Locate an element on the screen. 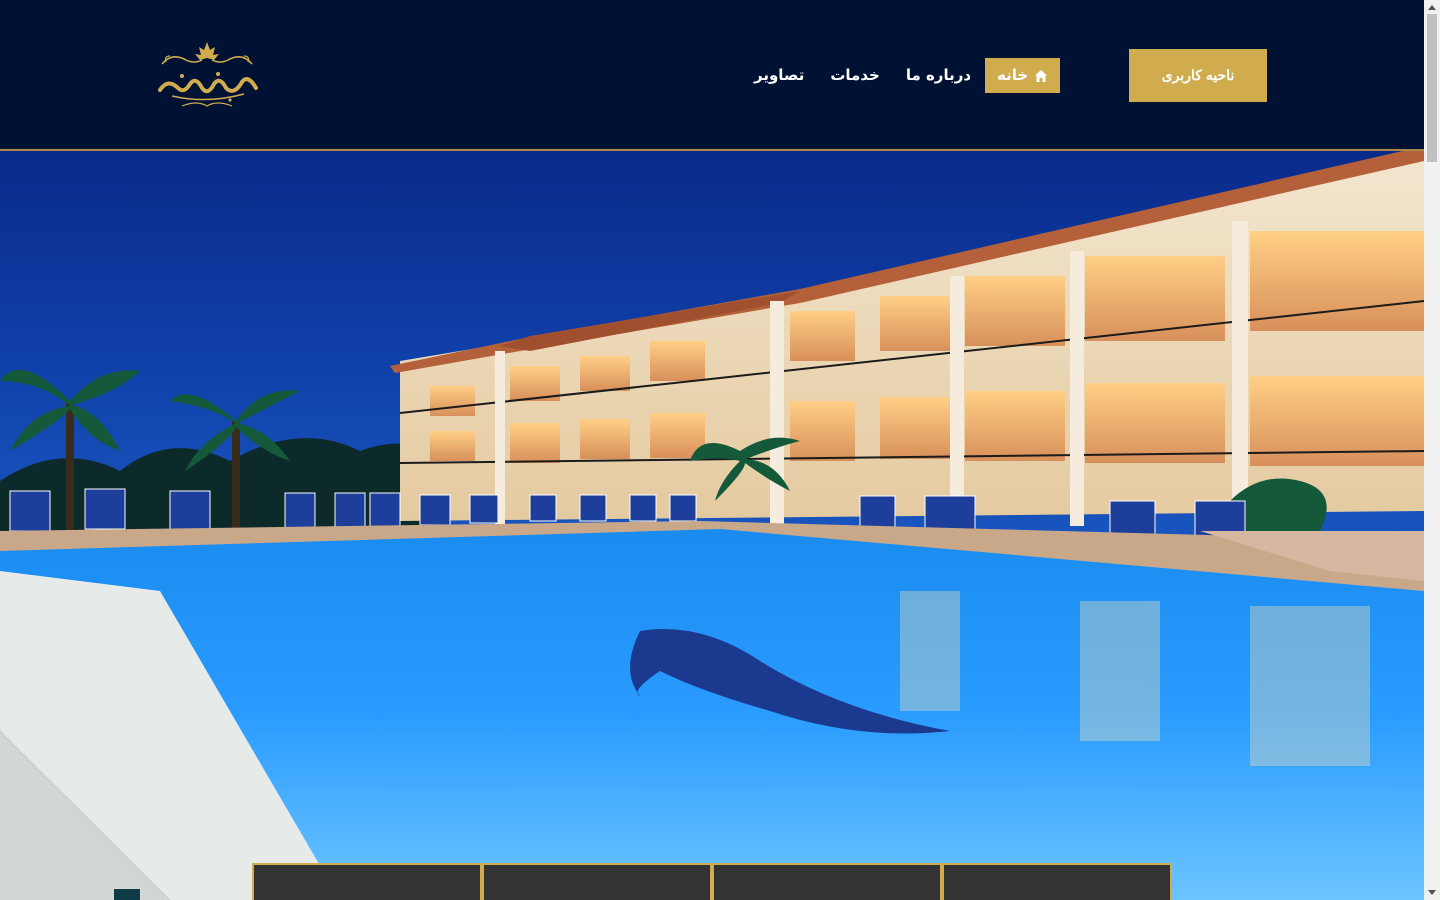 Image resolution: width=1440 pixels, height=900 pixels. logo-graphic is located at coordinates (208, 74).